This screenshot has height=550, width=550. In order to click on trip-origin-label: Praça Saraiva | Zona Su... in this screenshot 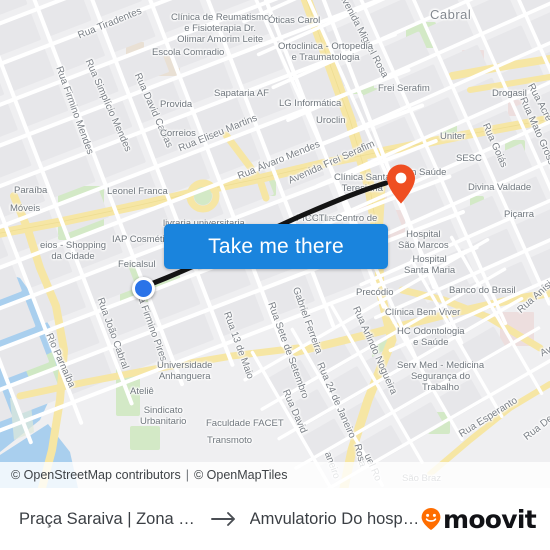, I will do `click(108, 518)`.